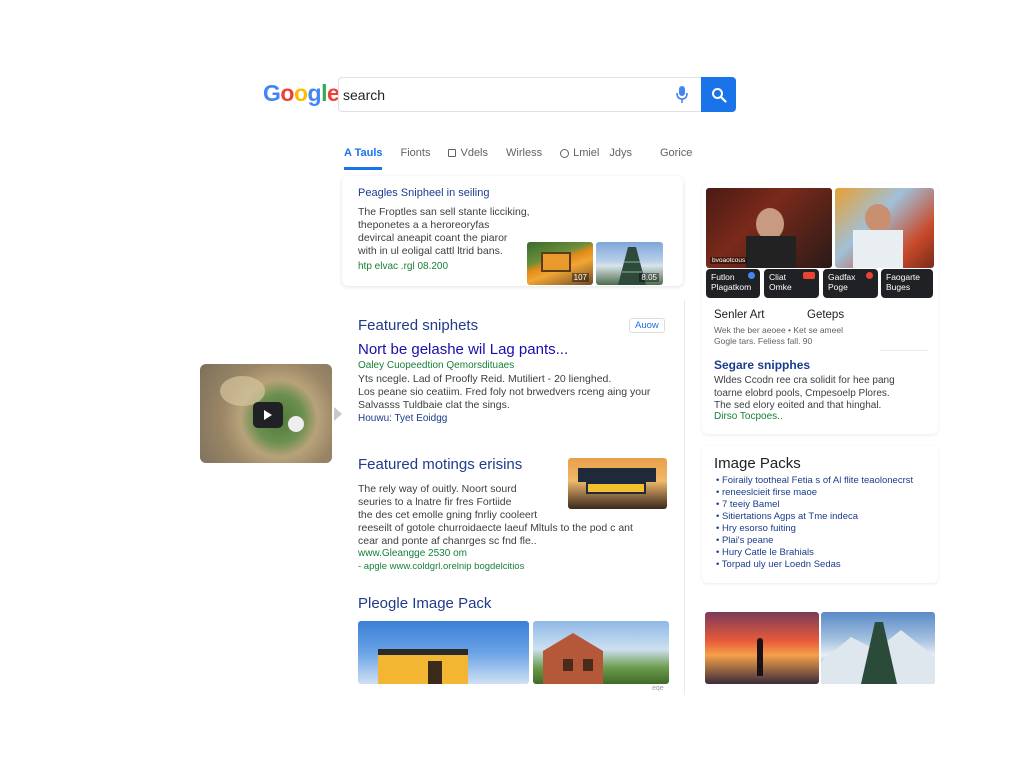  Describe the element at coordinates (424, 225) in the screenshot. I see `snippet-line: theponetes a a heroreoryfas` at that location.